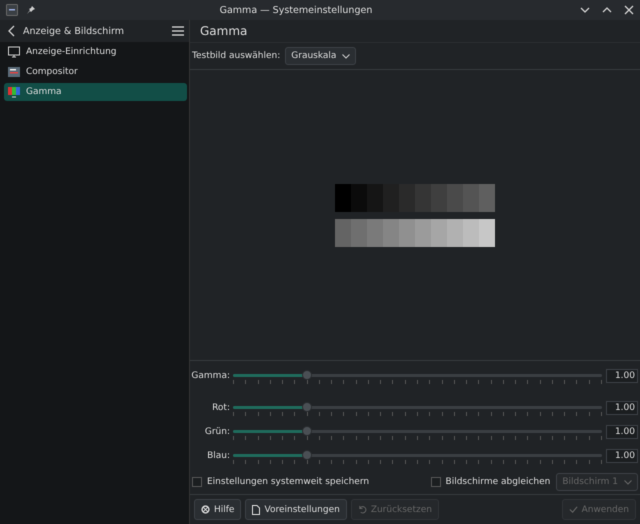  I want to click on help-button: Hilfe, so click(218, 509).